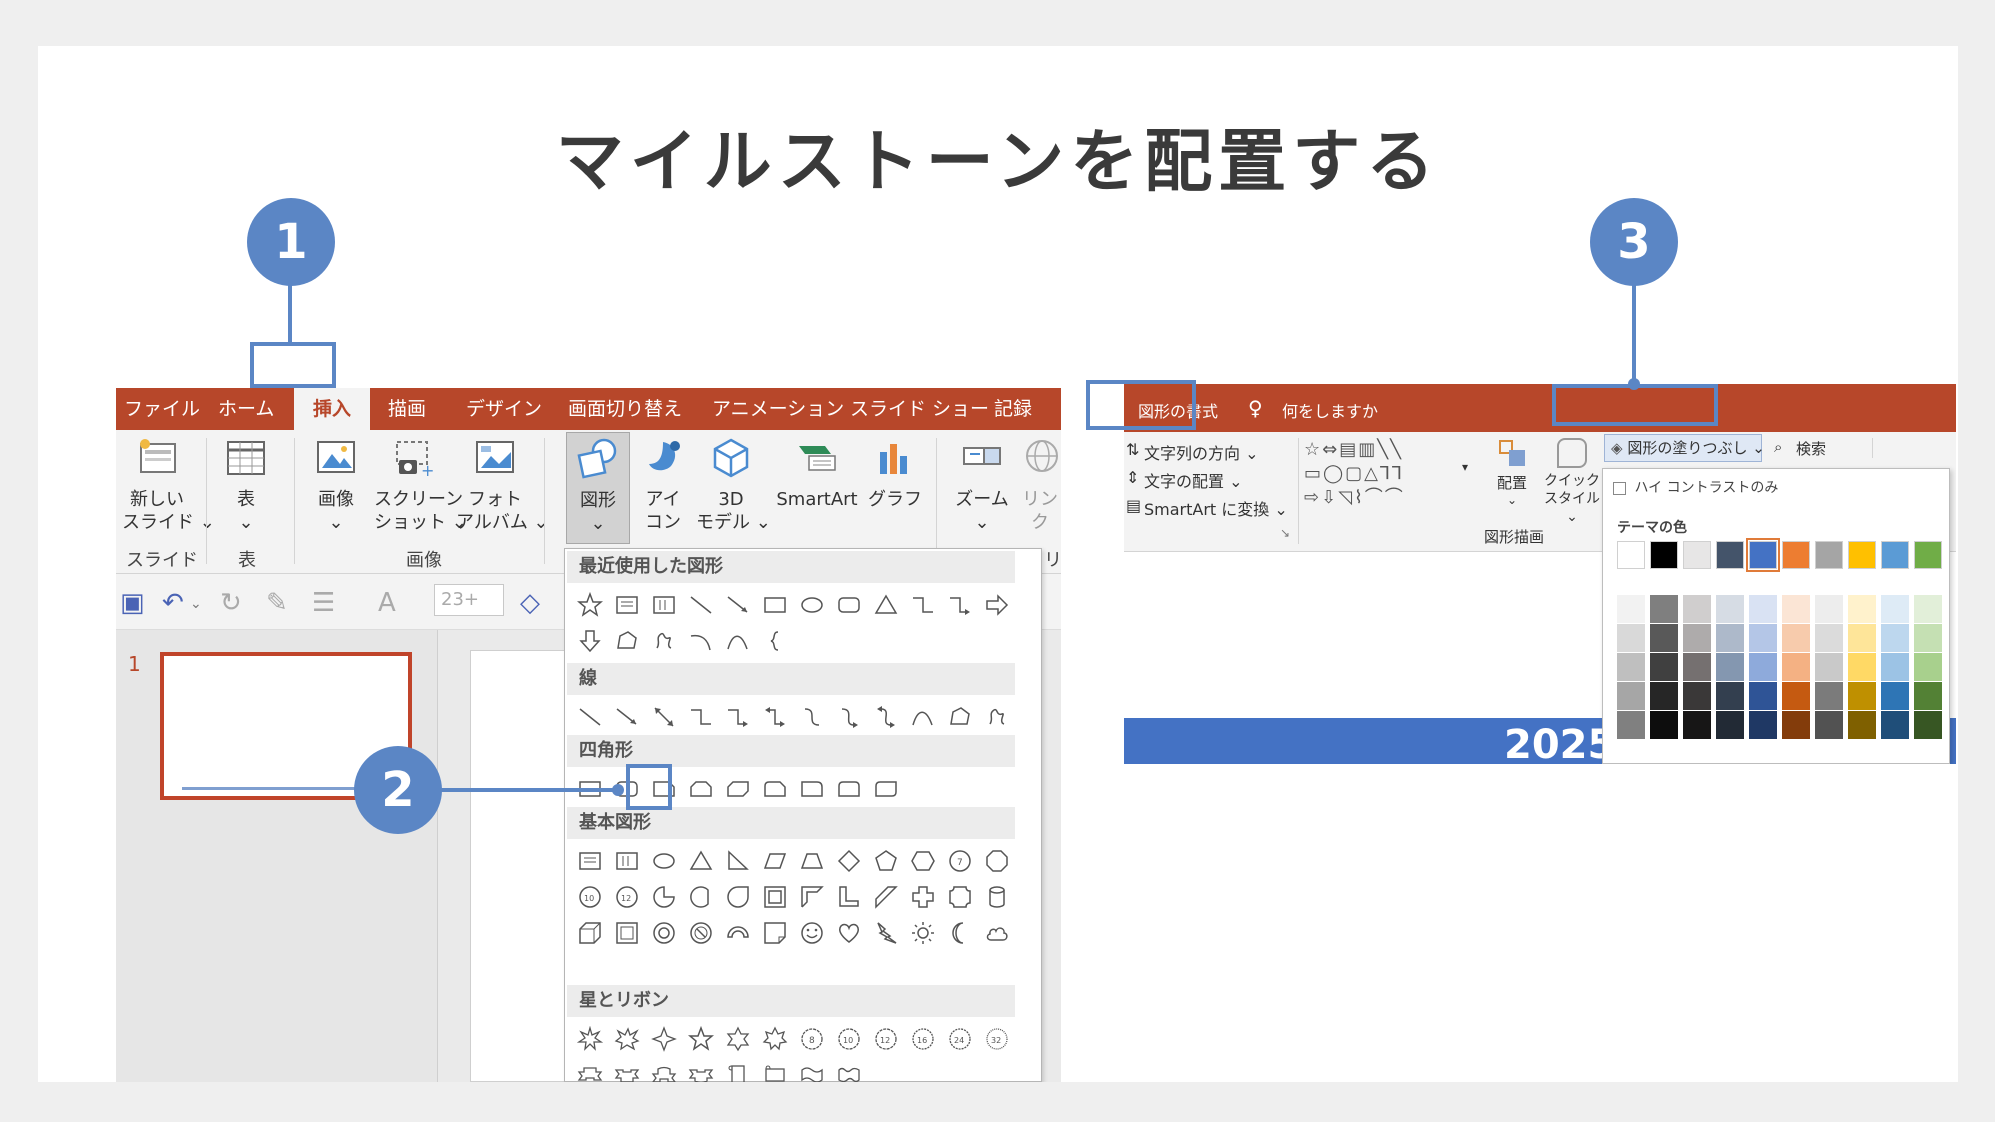 The height and width of the screenshot is (1122, 1995). What do you see at coordinates (663, 717) in the screenshot?
I see `double-arrow-line-icon` at bounding box center [663, 717].